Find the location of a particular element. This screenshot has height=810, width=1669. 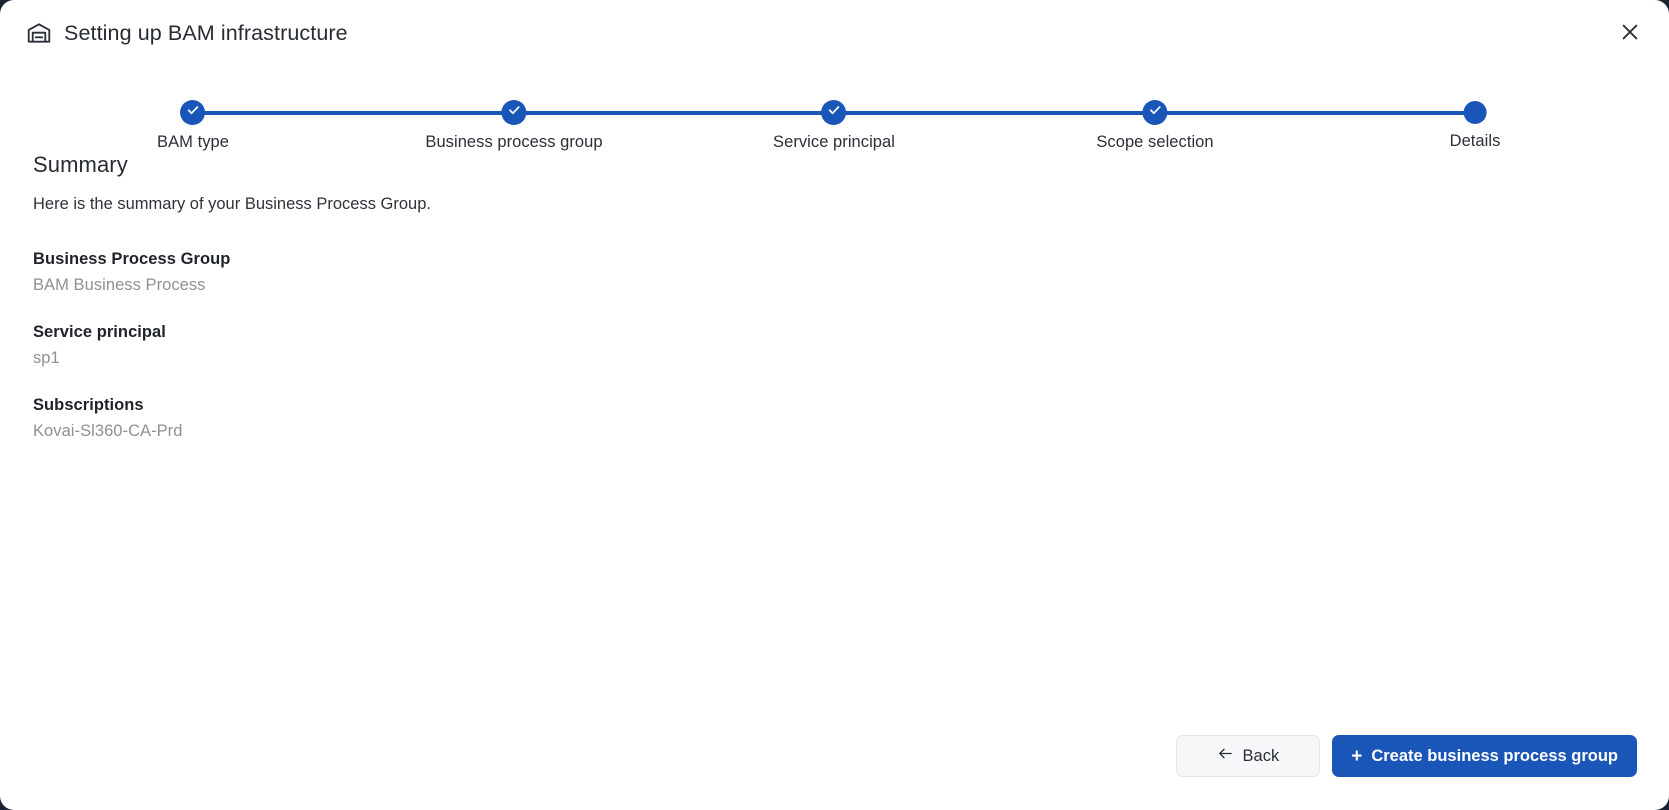

step-label: BAM type is located at coordinates (193, 142).